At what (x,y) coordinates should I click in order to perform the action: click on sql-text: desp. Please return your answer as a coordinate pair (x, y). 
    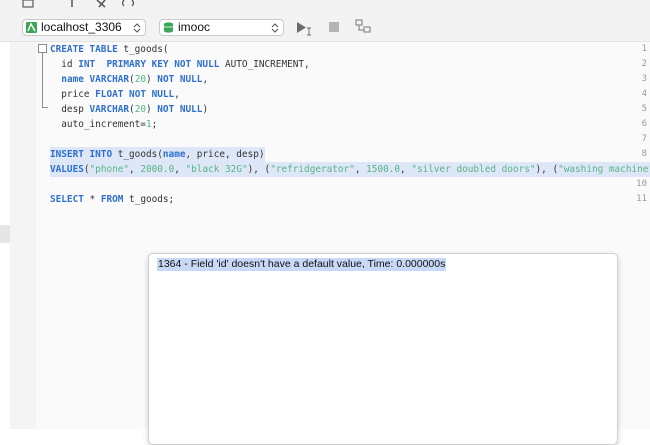
    Looking at the image, I should click on (70, 109).